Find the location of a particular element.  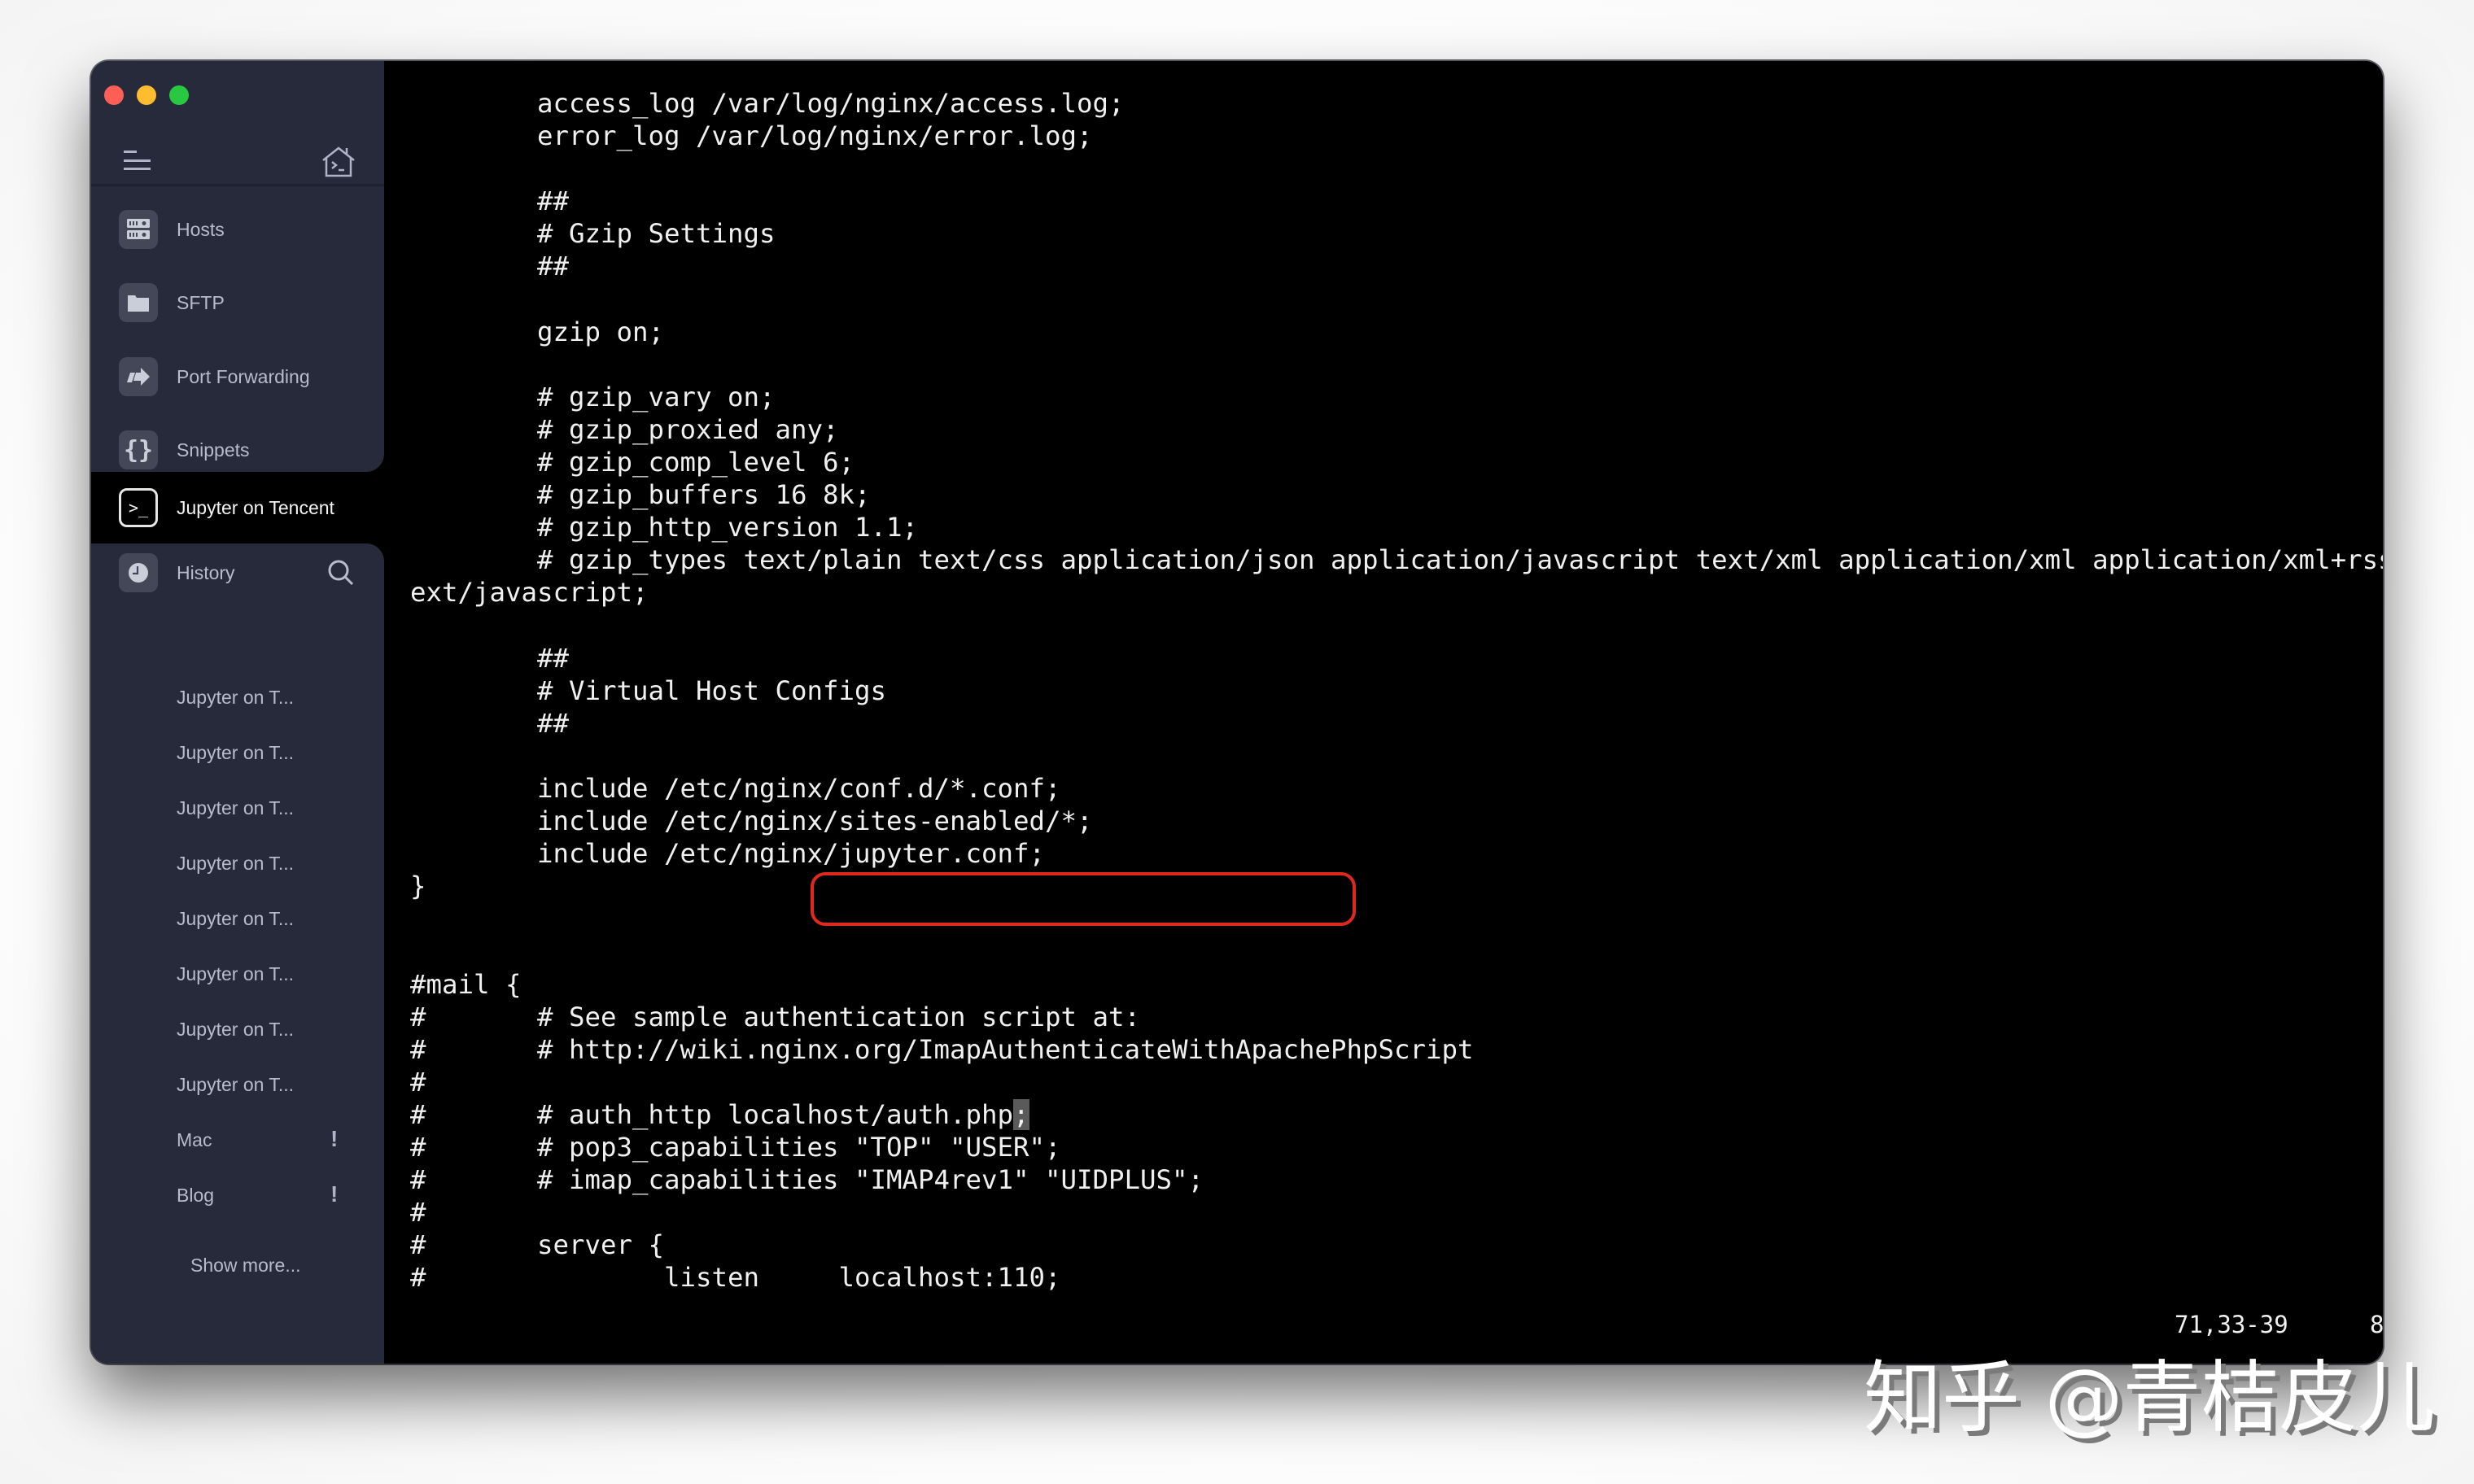

terminal-line: # gzip_comp_level 6; is located at coordinates (632, 463).